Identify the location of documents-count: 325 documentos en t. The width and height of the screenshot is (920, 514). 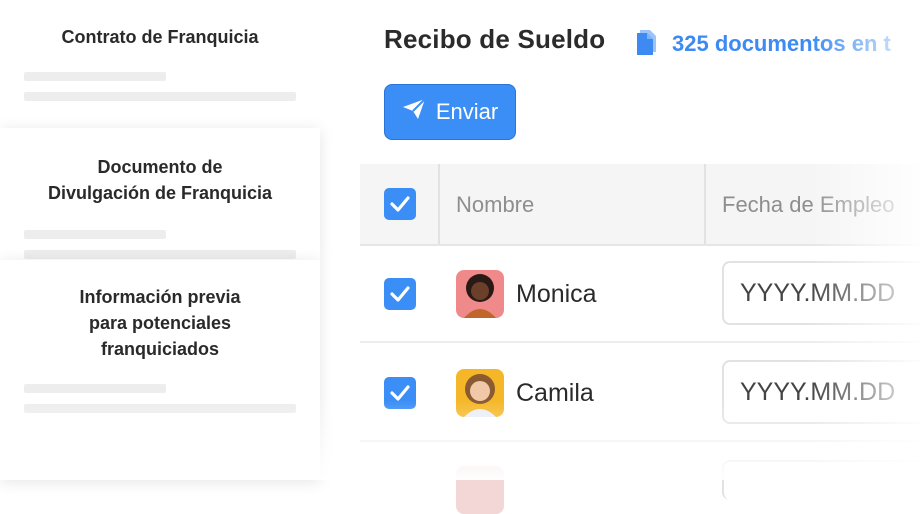
(762, 44).